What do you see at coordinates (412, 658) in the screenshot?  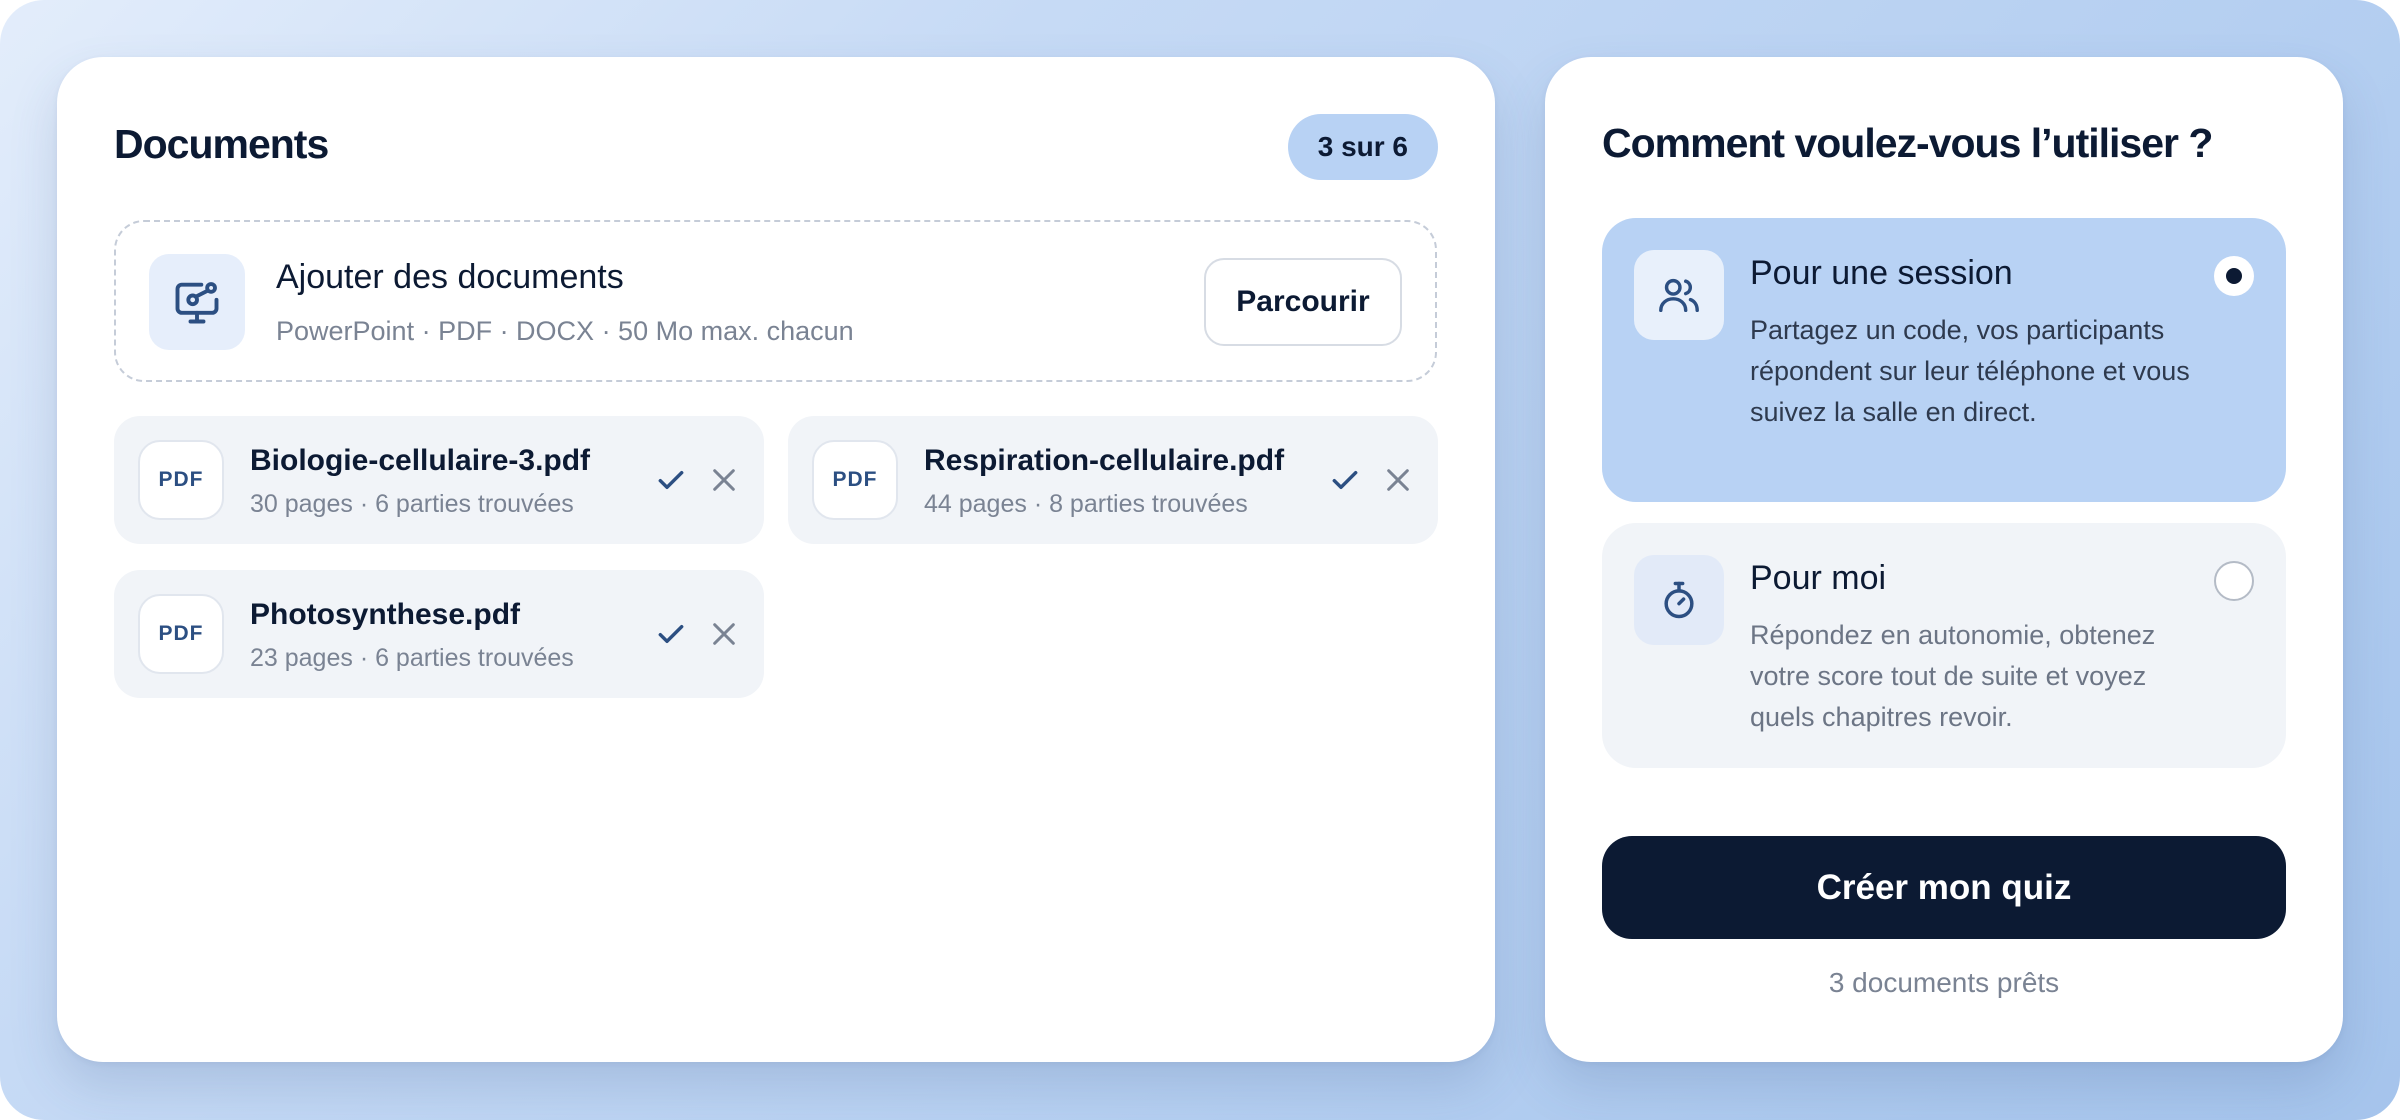 I see `file-meta: 23 pages · 6 parties trouvées` at bounding box center [412, 658].